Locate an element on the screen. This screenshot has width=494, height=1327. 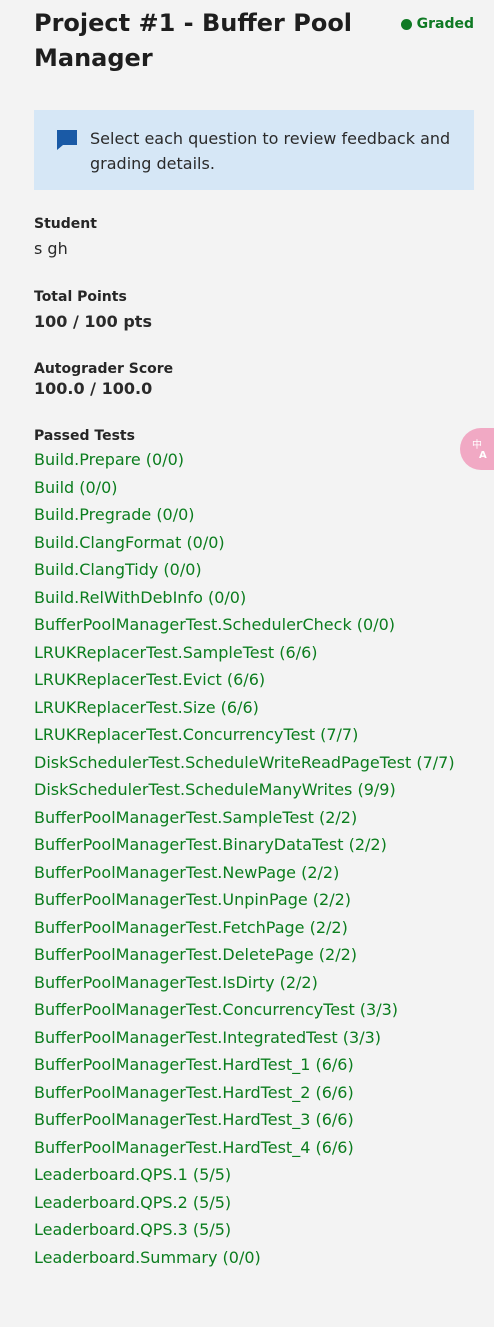
test-link: Build (0/0) is located at coordinates (75, 487).